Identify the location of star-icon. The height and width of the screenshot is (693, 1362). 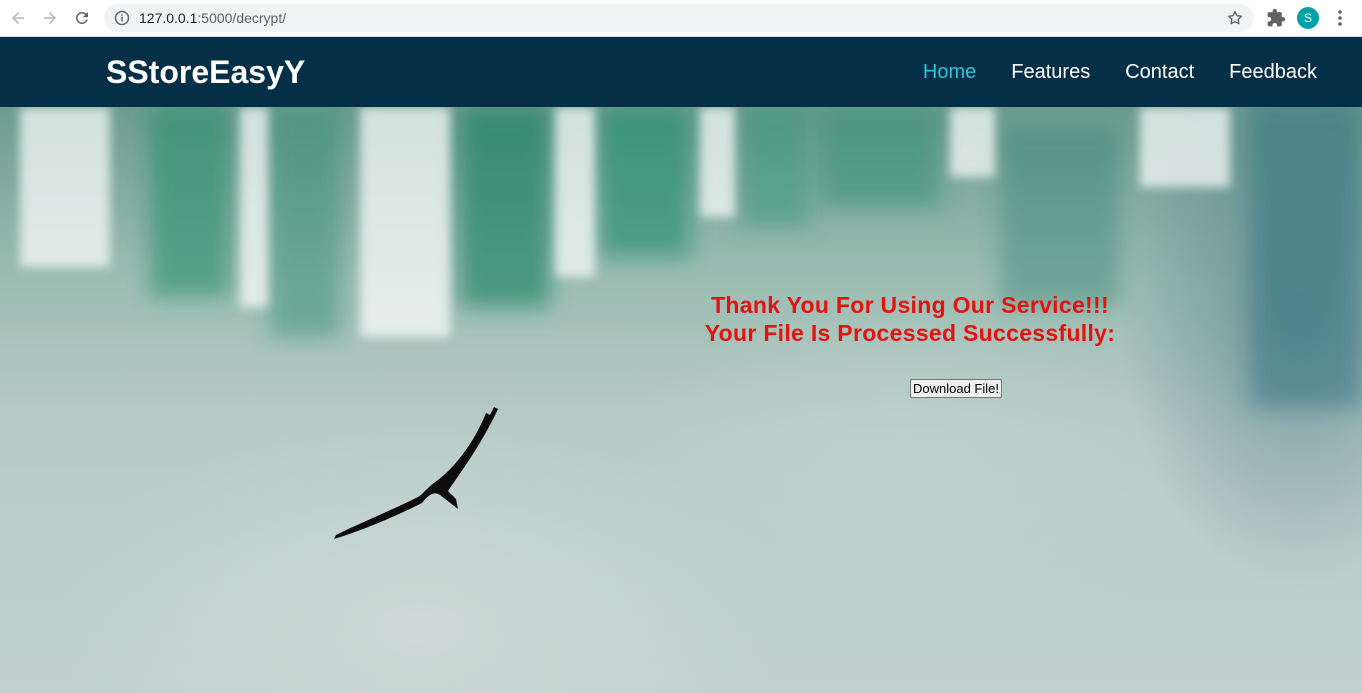
(1235, 18).